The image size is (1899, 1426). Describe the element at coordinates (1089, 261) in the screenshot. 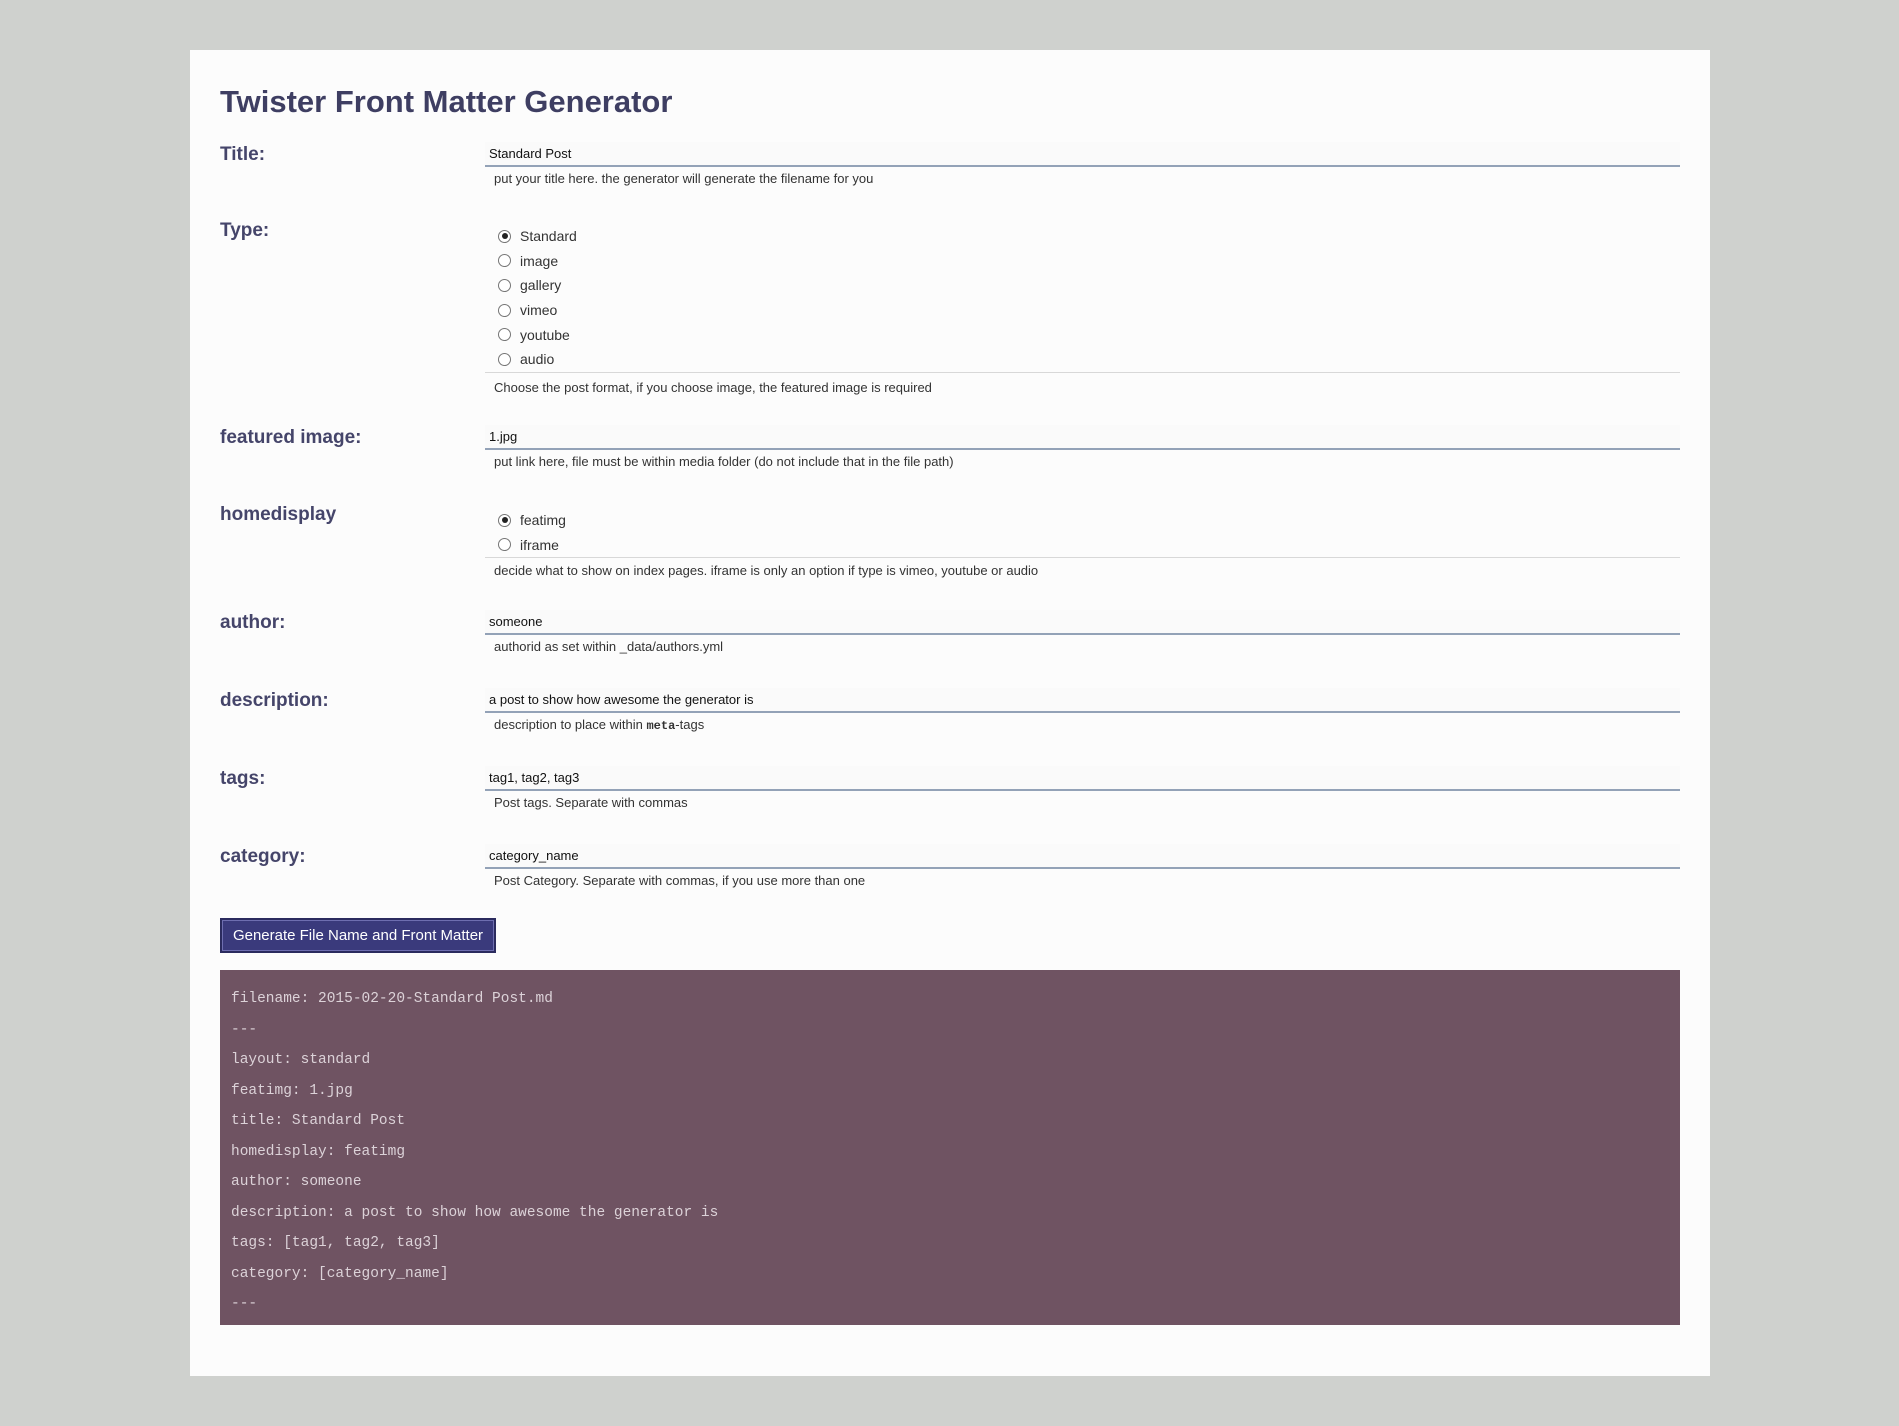

I see `type-option-image: image` at that location.